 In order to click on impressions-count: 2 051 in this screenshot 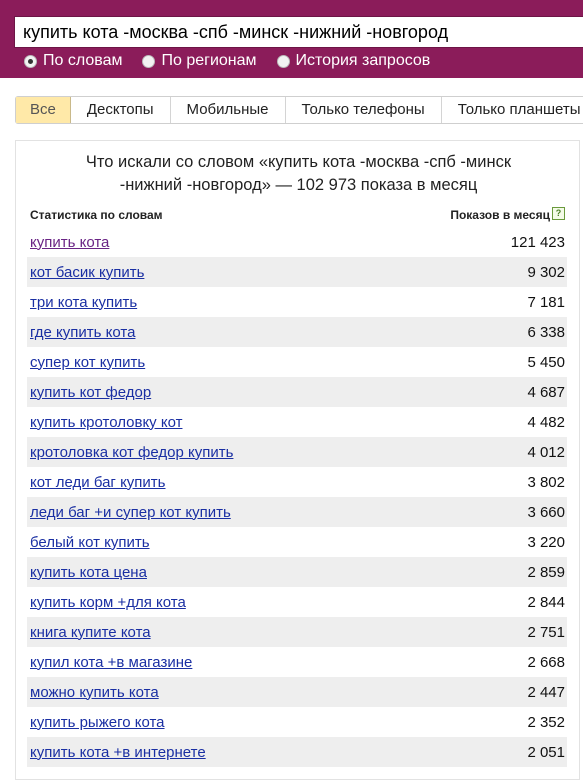, I will do `click(546, 752)`.